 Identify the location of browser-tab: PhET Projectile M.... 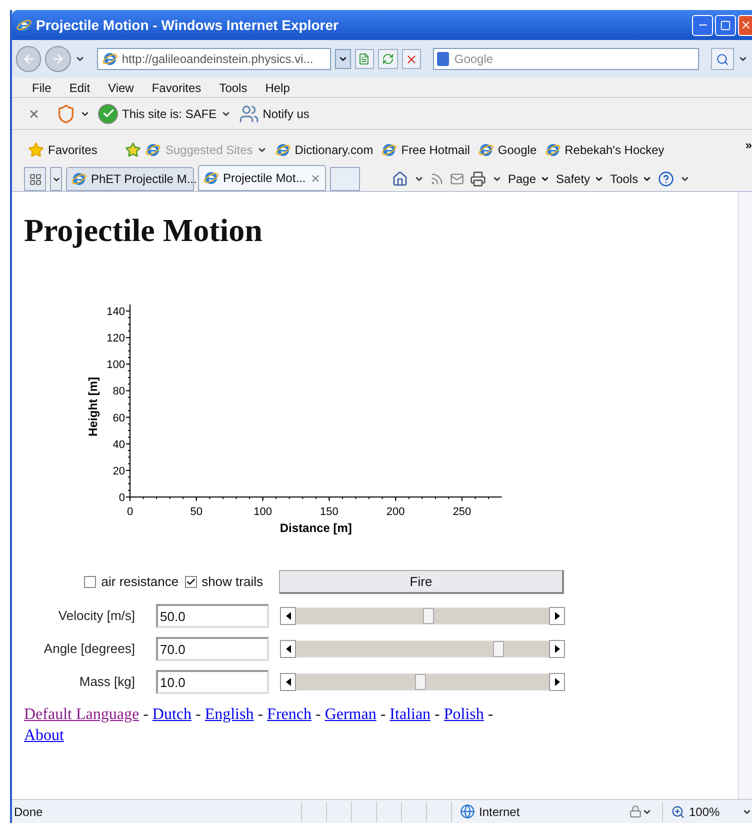
(130, 179).